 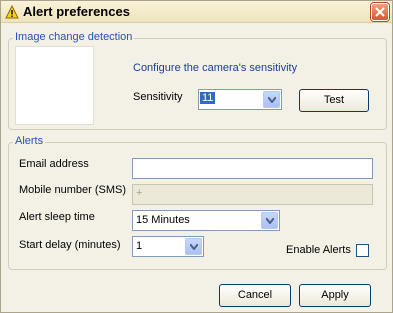 What do you see at coordinates (255, 295) in the screenshot?
I see `cancel-button: Cancel` at bounding box center [255, 295].